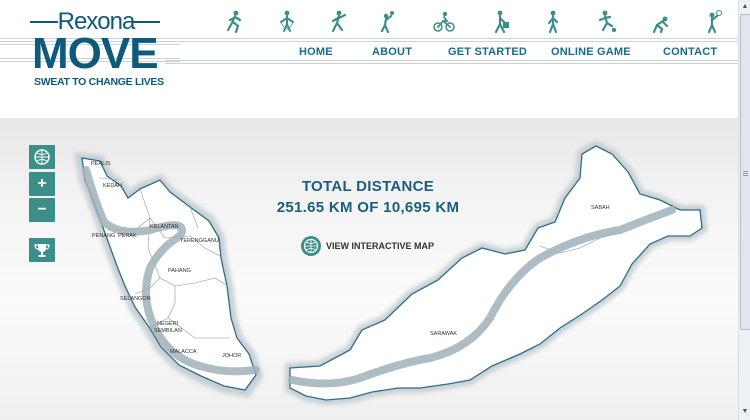 The height and width of the screenshot is (420, 750). Describe the element at coordinates (368, 186) in the screenshot. I see `total-distance-title: TOTAL DISTANCE` at that location.